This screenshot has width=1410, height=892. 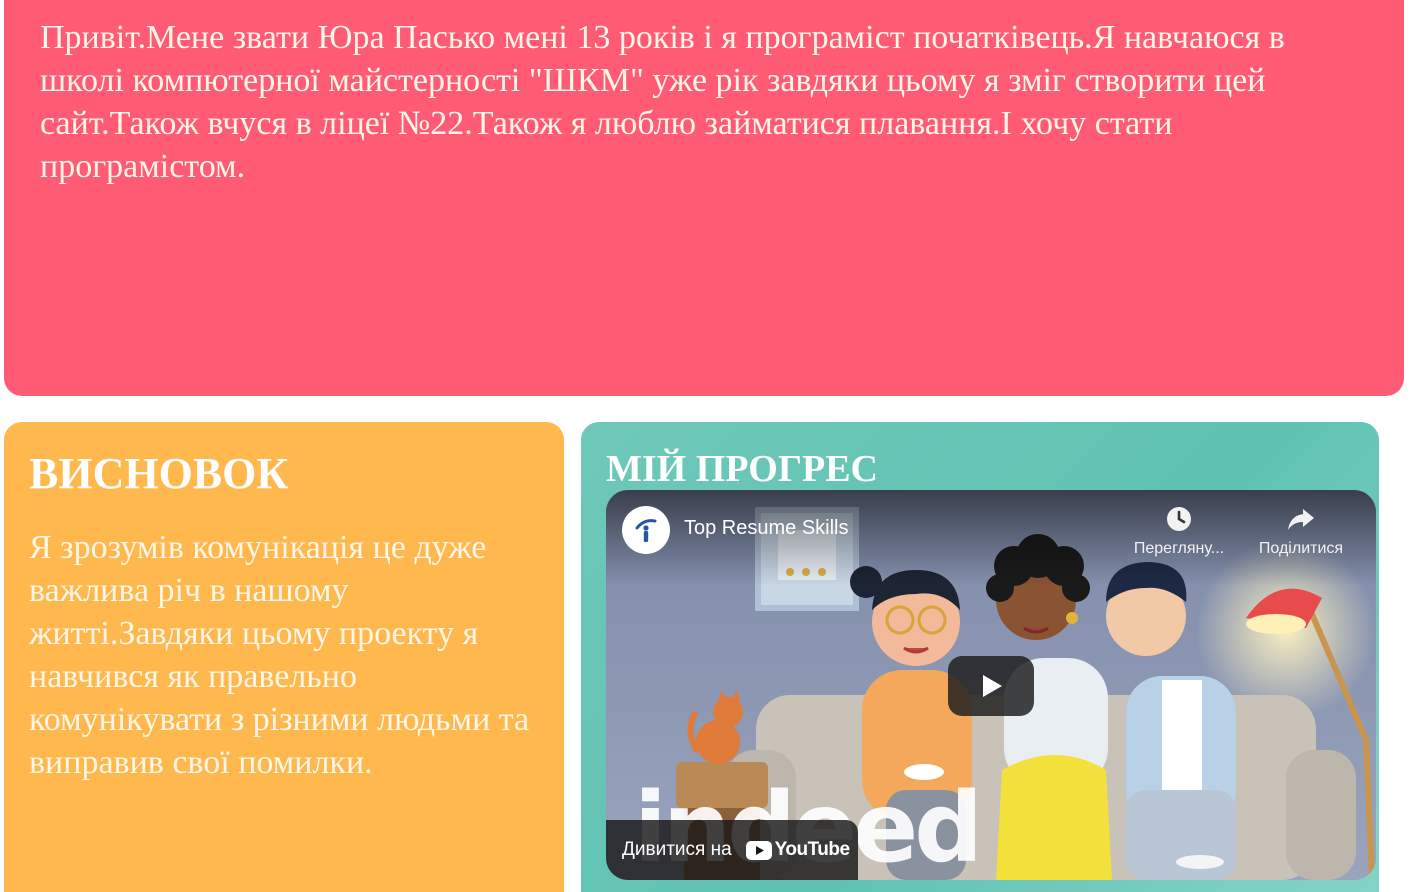 I want to click on share-icon, so click(x=1301, y=519).